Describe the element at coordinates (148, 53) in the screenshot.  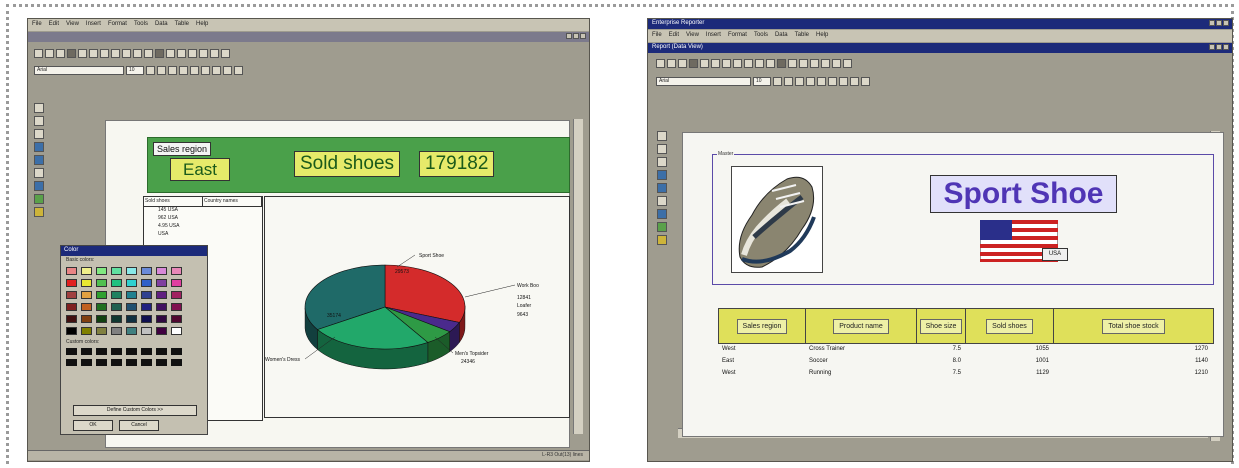
I see `chart-icon` at that location.